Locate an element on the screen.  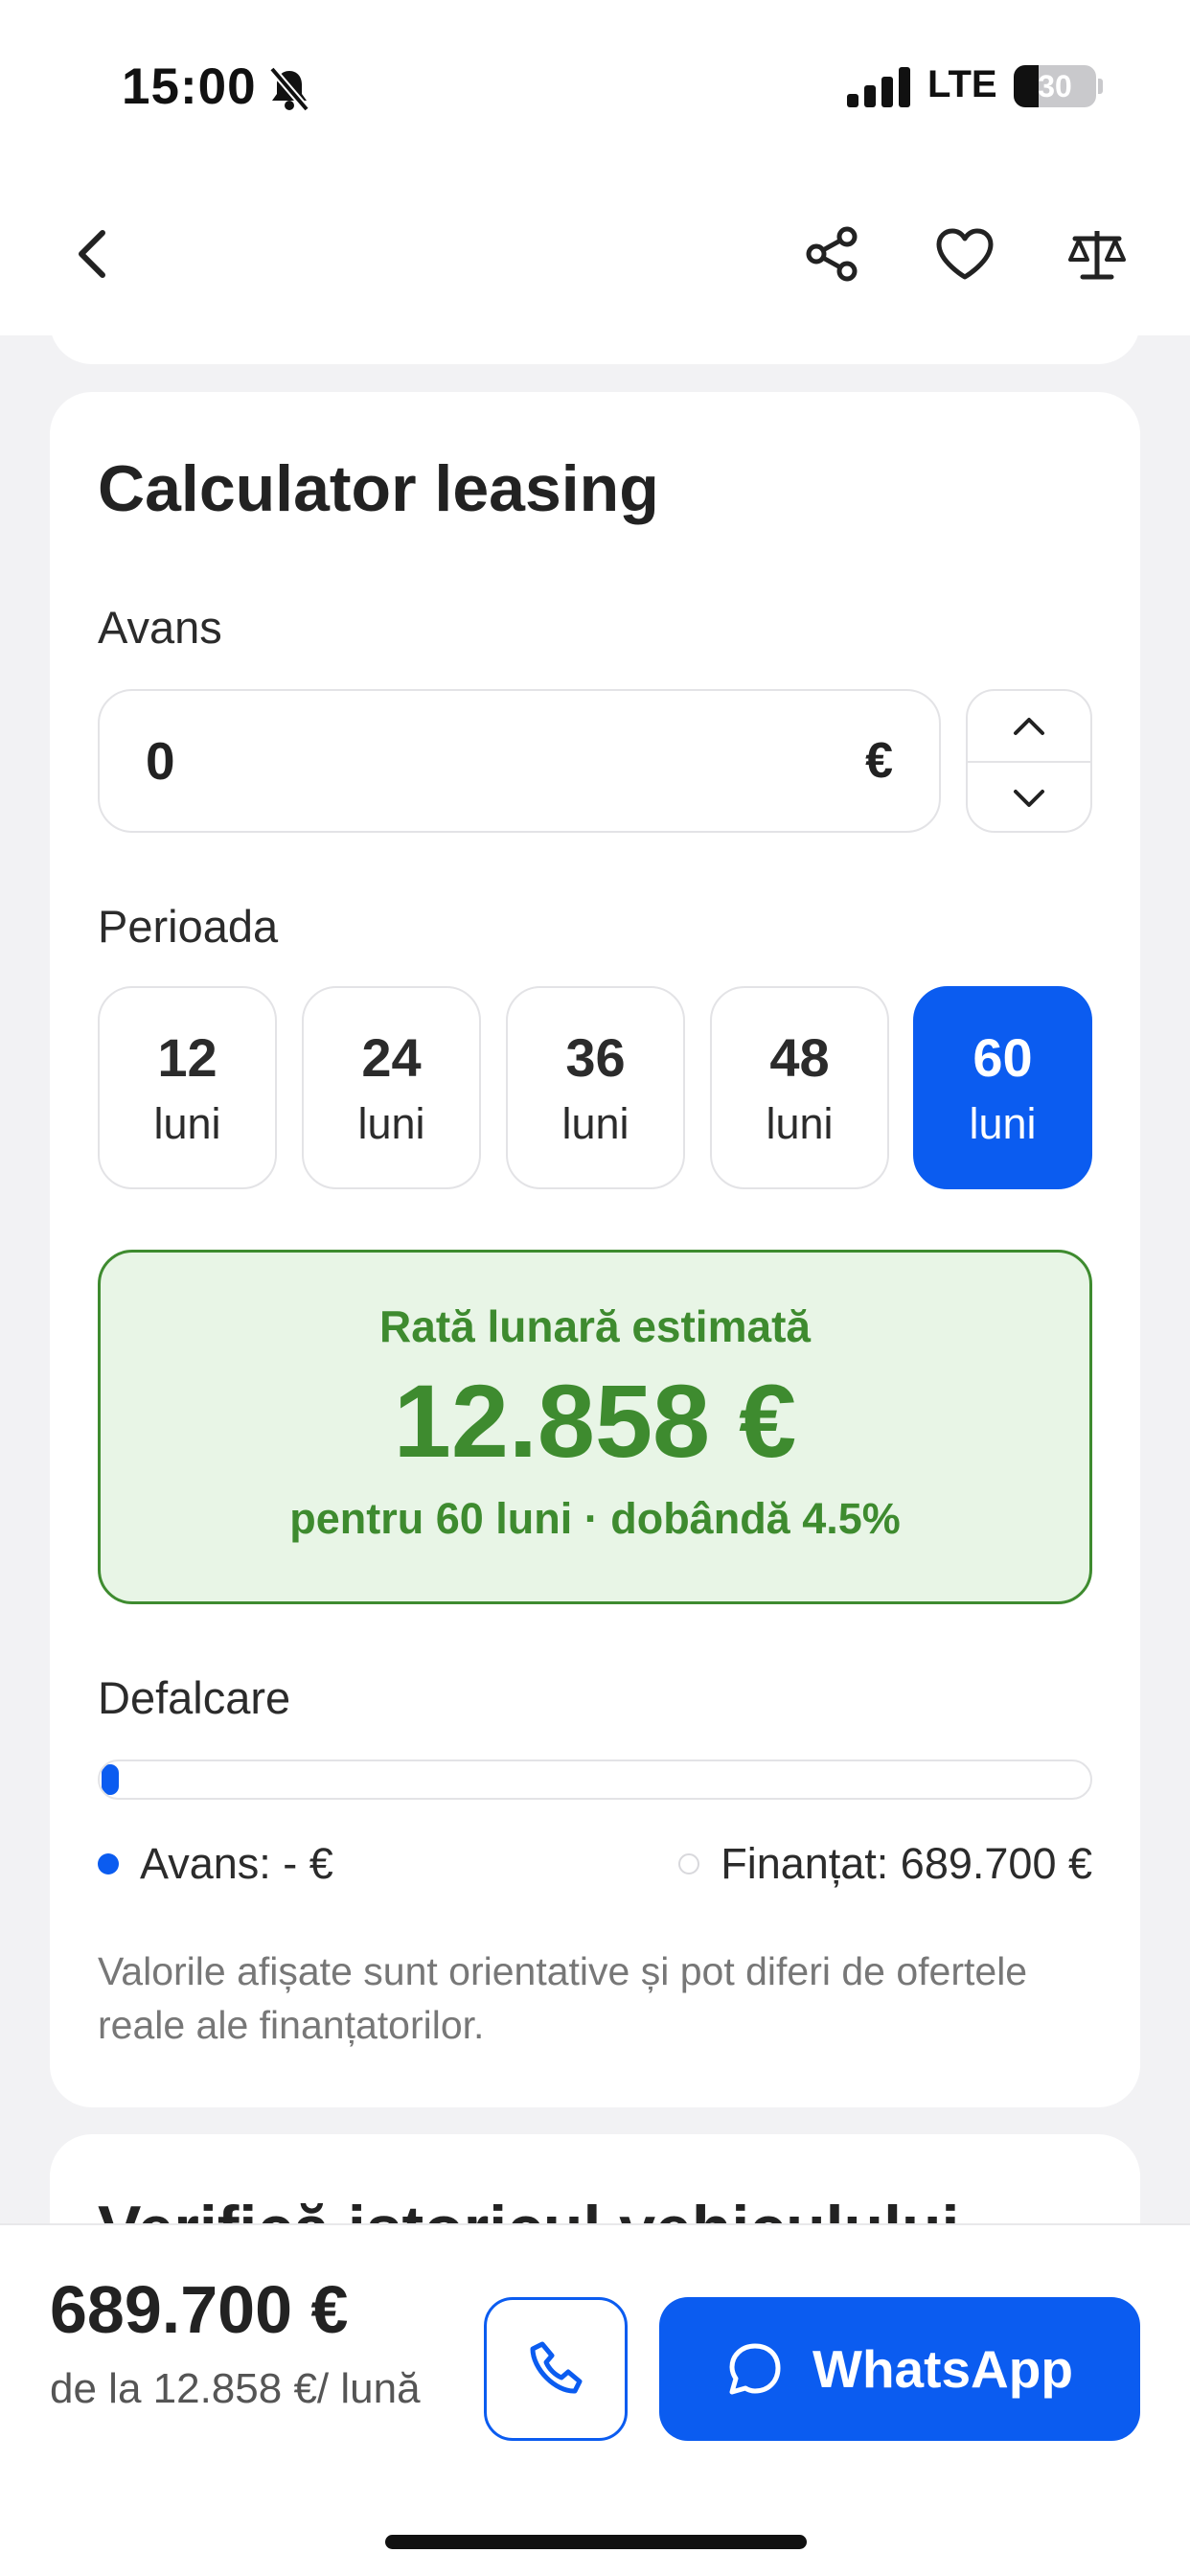
legend-avans-text: Avans: - € is located at coordinates (237, 1863).